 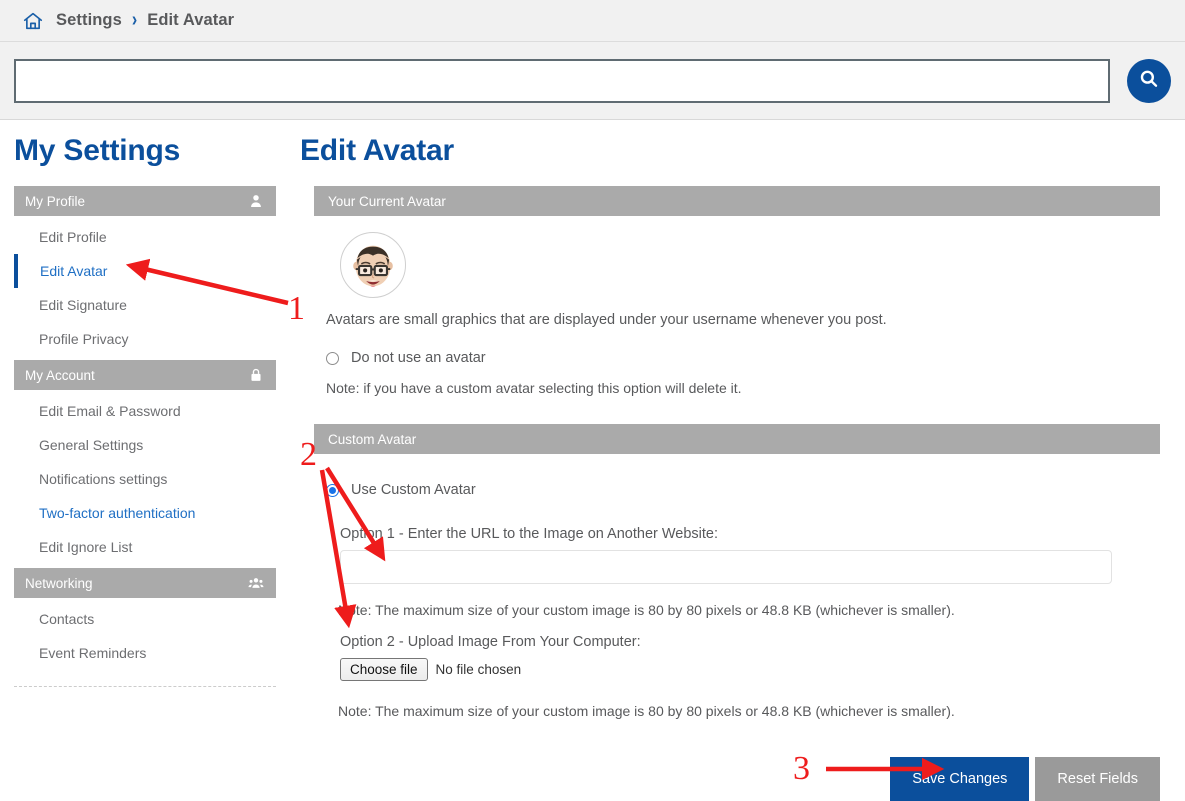 What do you see at coordinates (145, 271) in the screenshot?
I see `sidebar-item-edit-avatar: Edit Avatar` at bounding box center [145, 271].